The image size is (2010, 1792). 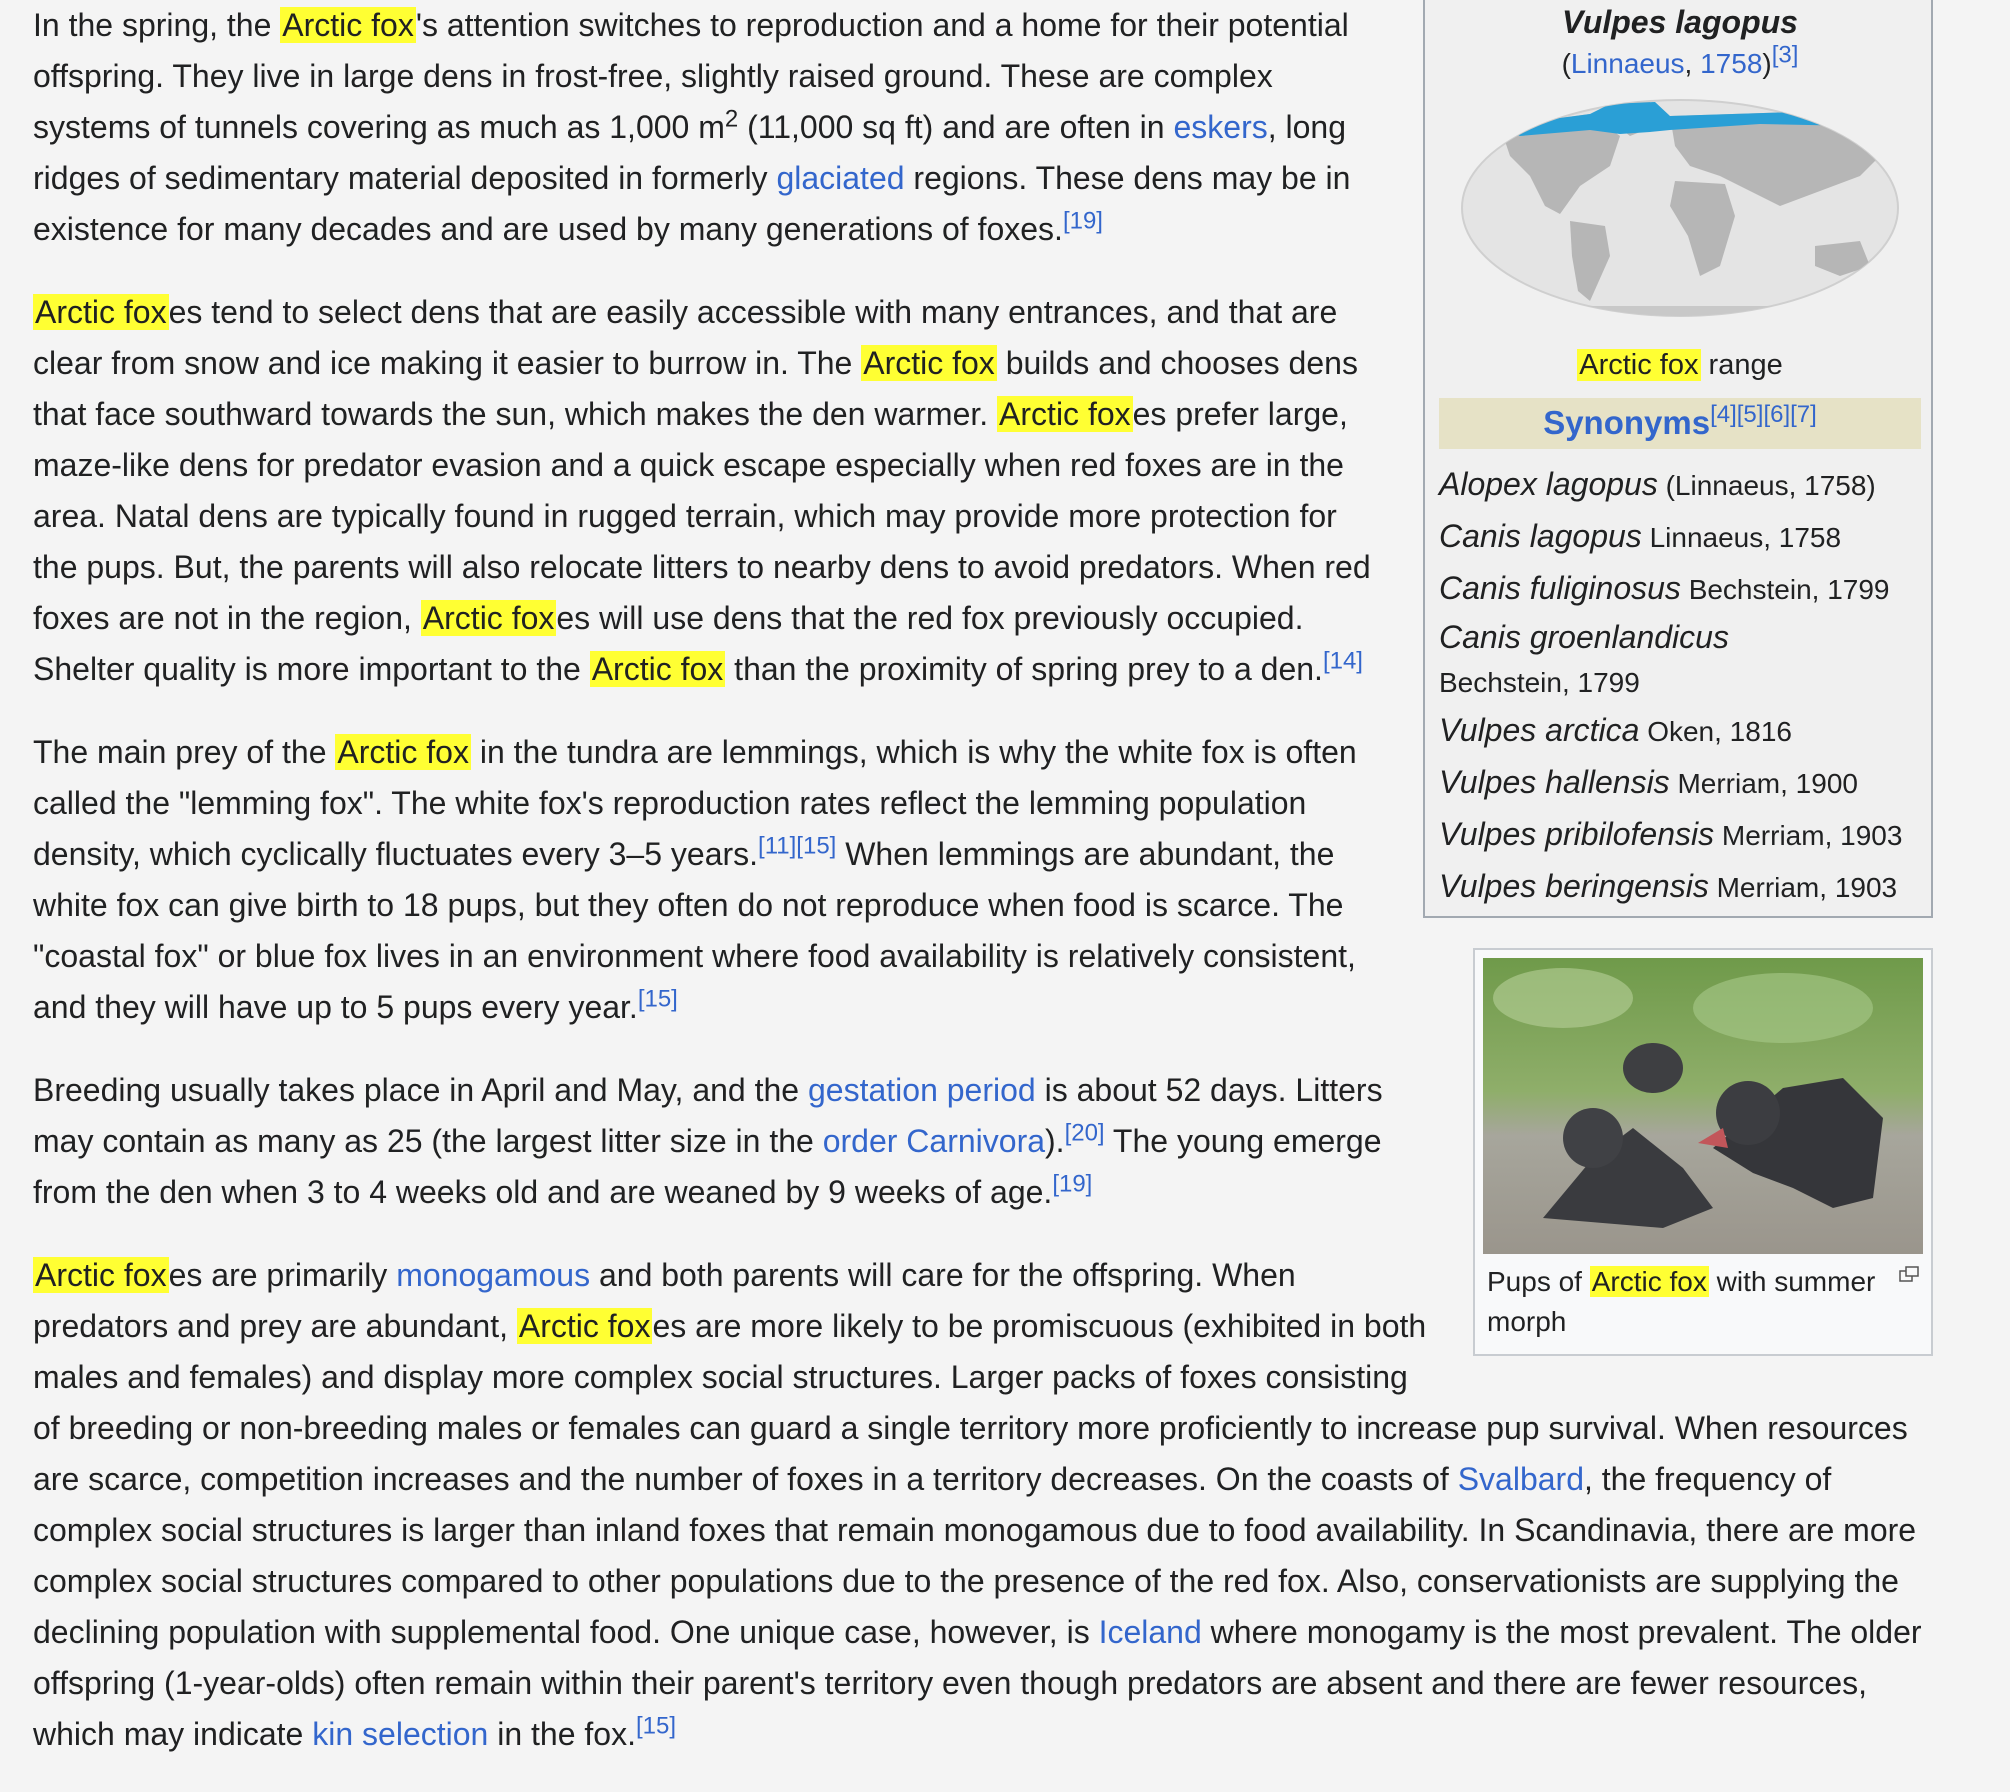 What do you see at coordinates (1680, 208) in the screenshot?
I see `world-range-map-image` at bounding box center [1680, 208].